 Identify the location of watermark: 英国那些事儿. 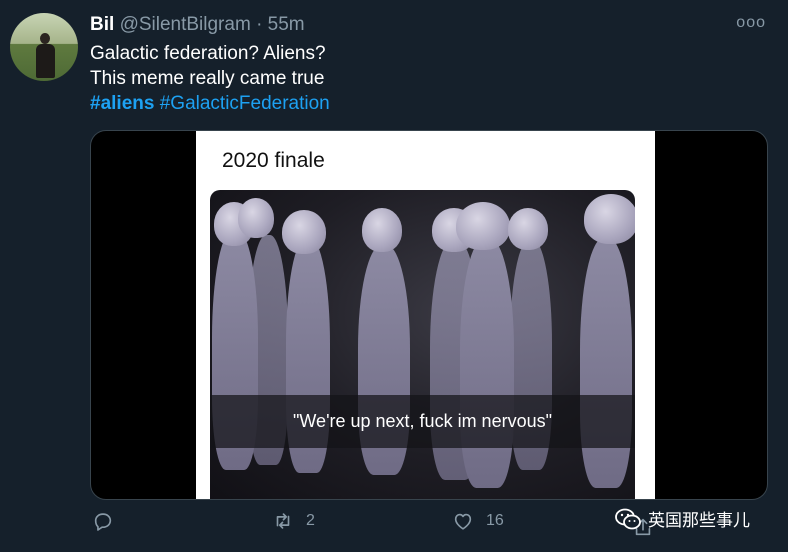
(682, 518).